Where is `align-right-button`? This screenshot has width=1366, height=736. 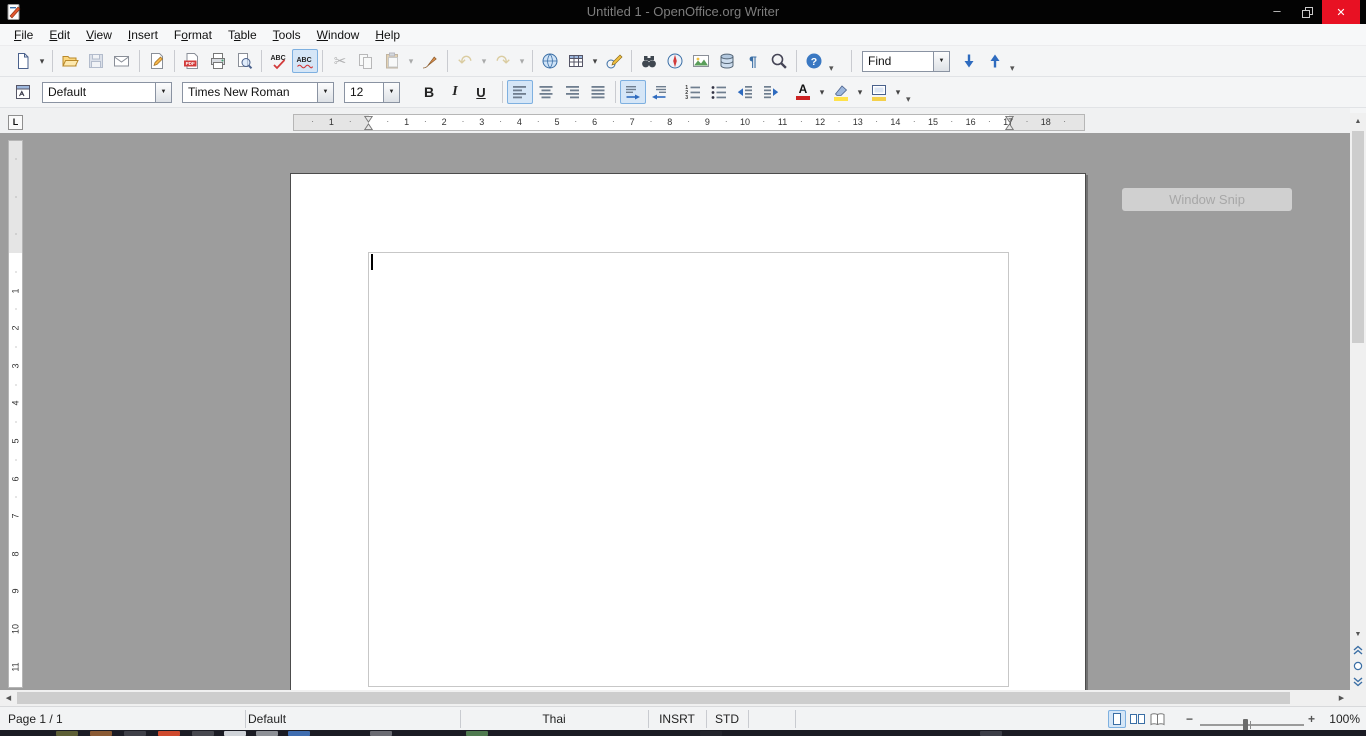
align-right-button is located at coordinates (572, 92).